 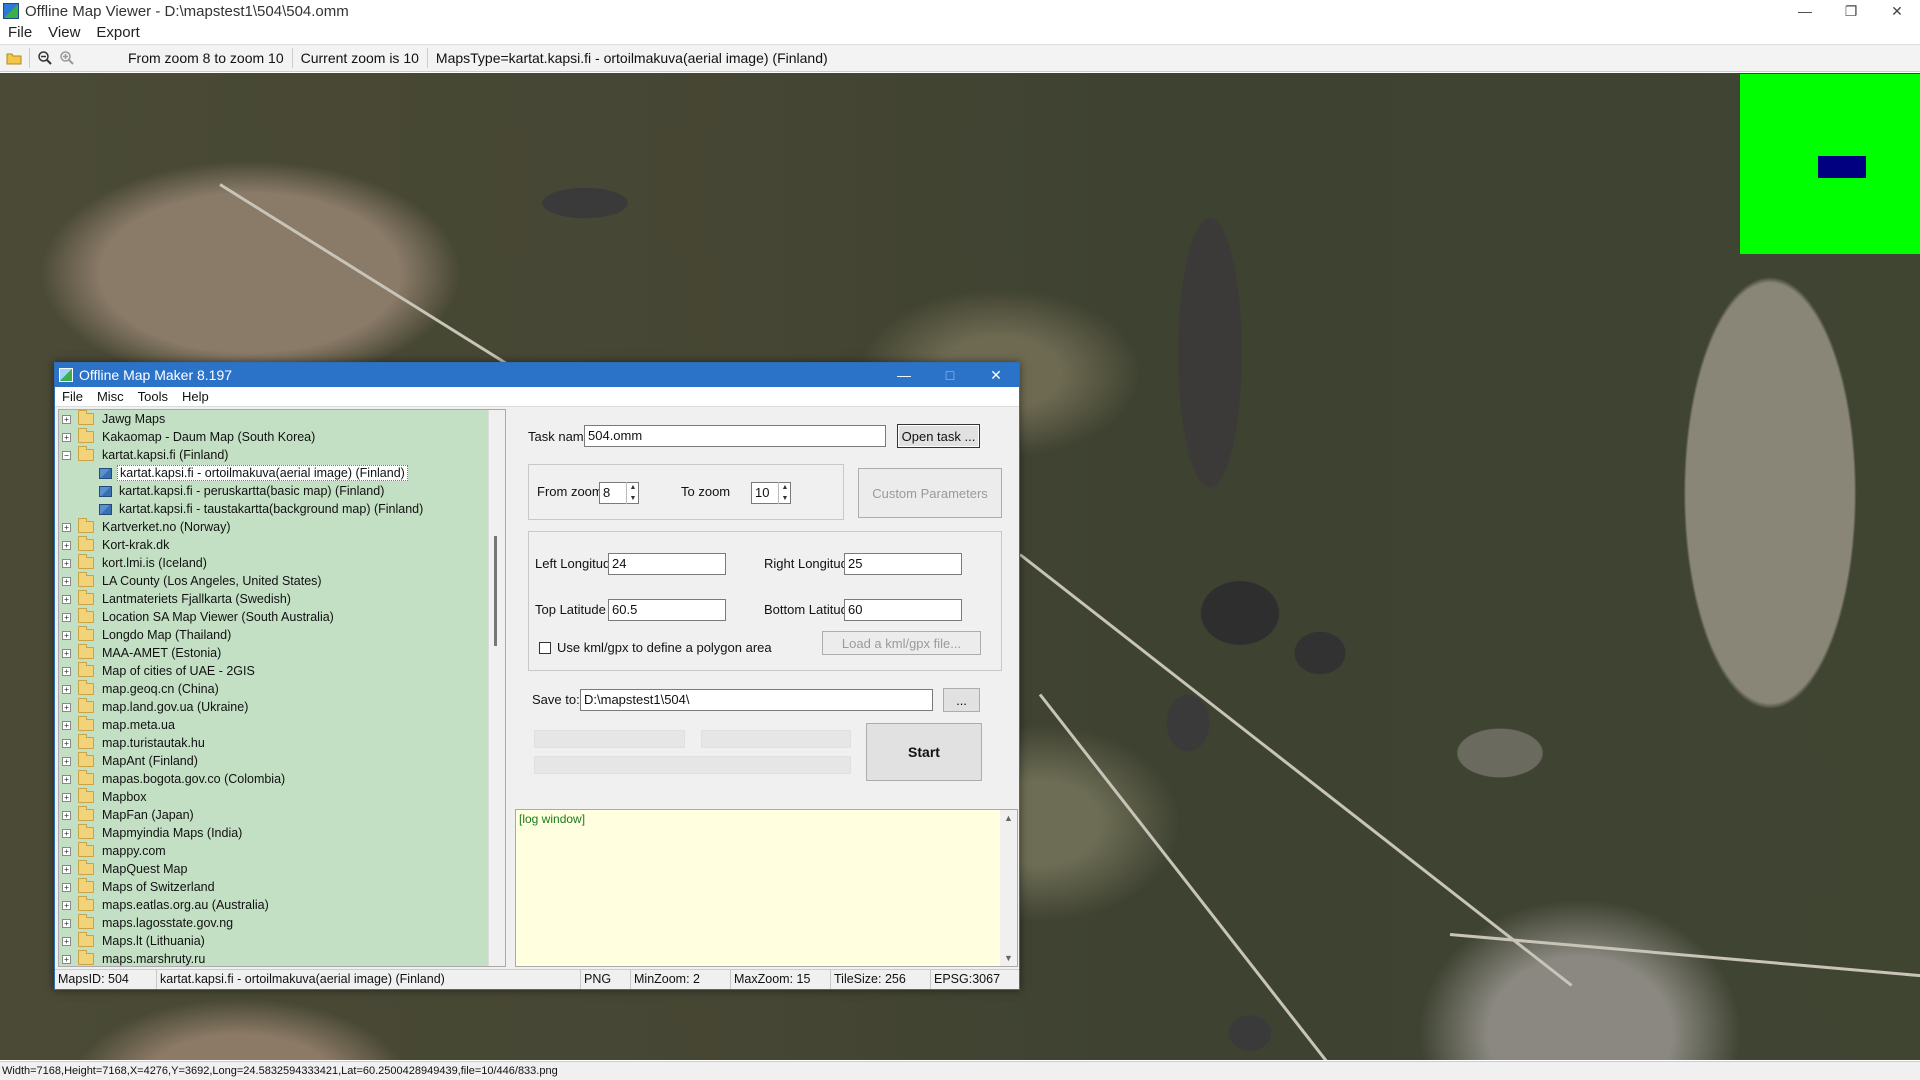 What do you see at coordinates (117, 32) in the screenshot?
I see `menu-export: Export` at bounding box center [117, 32].